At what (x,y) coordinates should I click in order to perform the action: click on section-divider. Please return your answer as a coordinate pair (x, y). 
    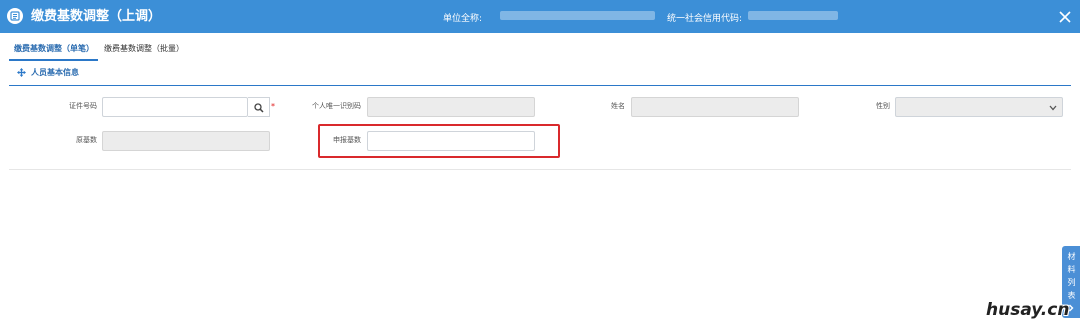
    Looking at the image, I should click on (540, 85).